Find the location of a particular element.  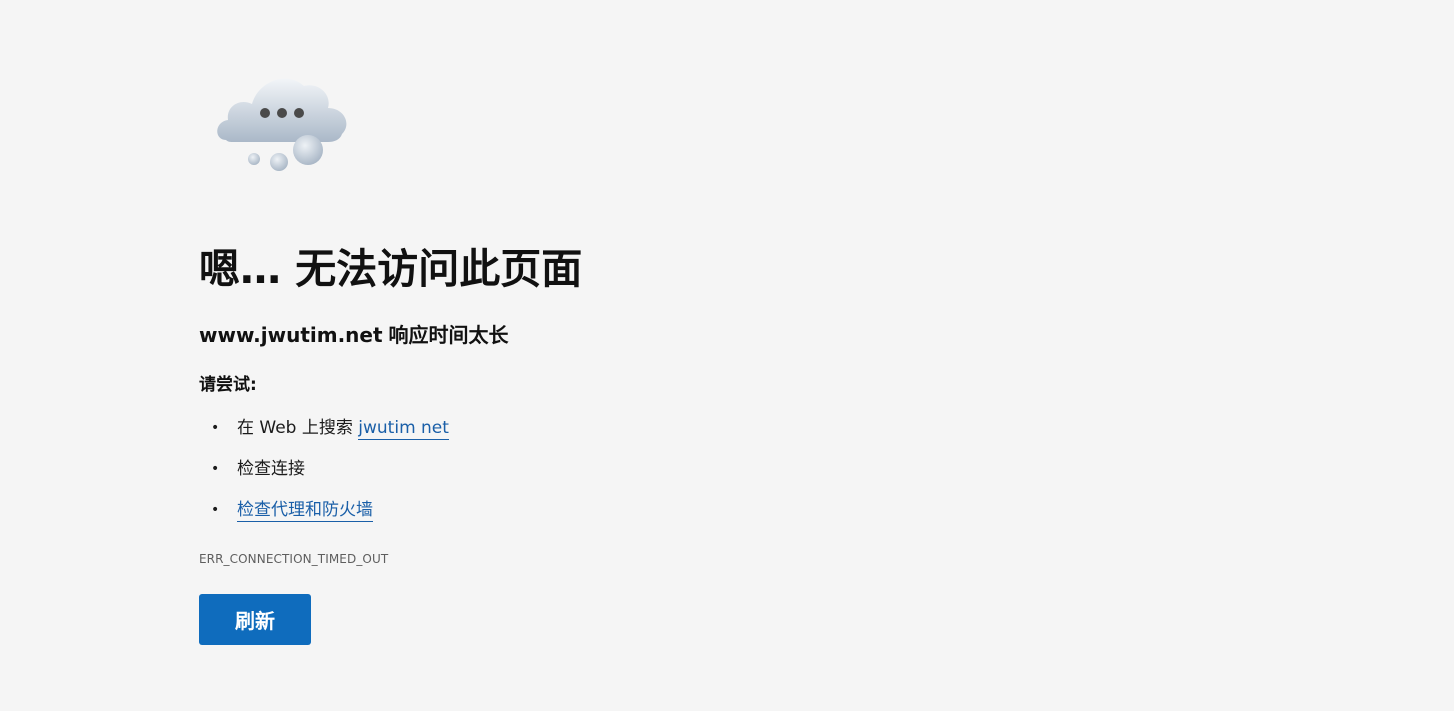

host-name: www.jwutim.net is located at coordinates (291, 335).